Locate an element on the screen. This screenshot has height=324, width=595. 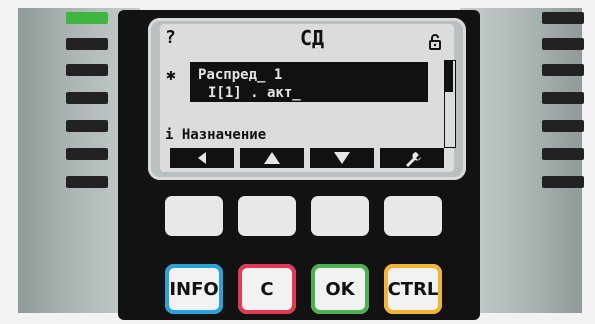
selected-marker-icon: ✱ is located at coordinates (171, 74).